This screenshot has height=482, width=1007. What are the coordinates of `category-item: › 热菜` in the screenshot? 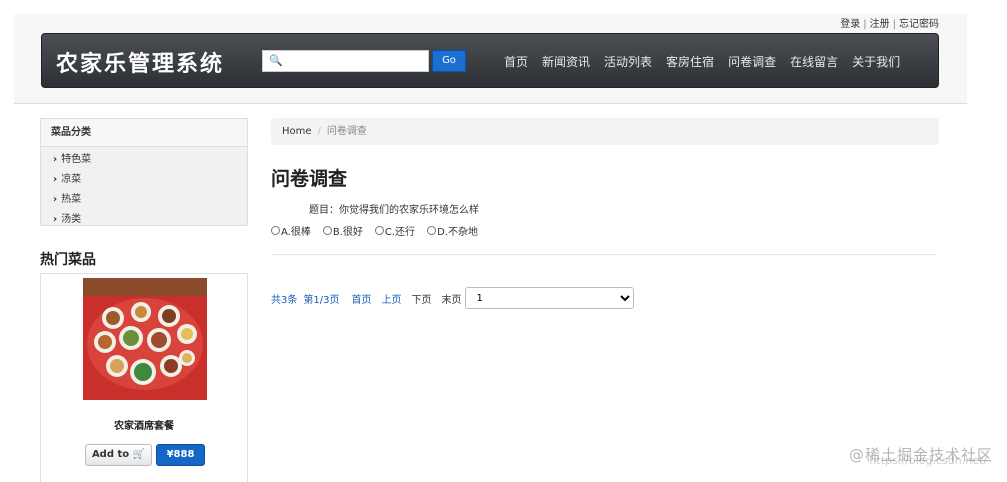 It's located at (144, 200).